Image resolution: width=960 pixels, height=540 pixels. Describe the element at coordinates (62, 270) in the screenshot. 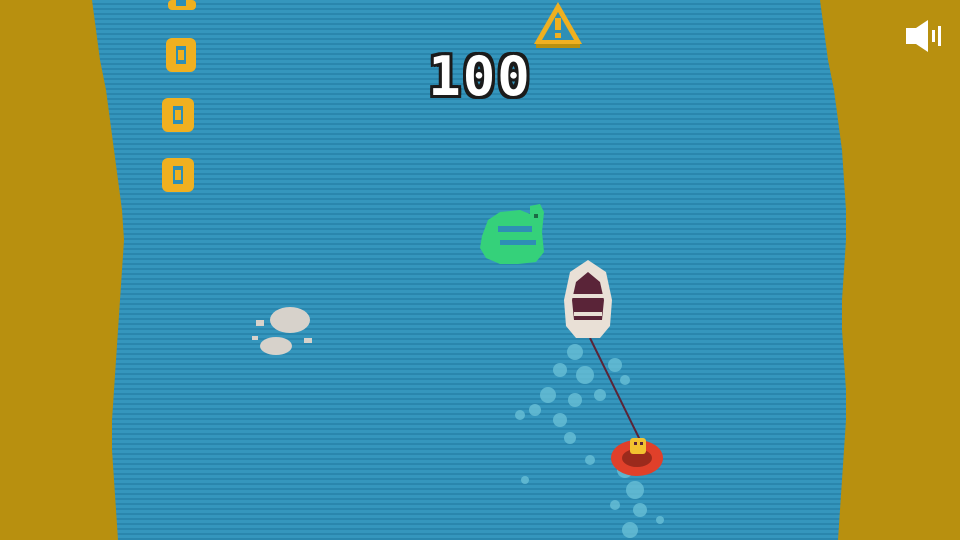

I see `left-riverbank` at that location.